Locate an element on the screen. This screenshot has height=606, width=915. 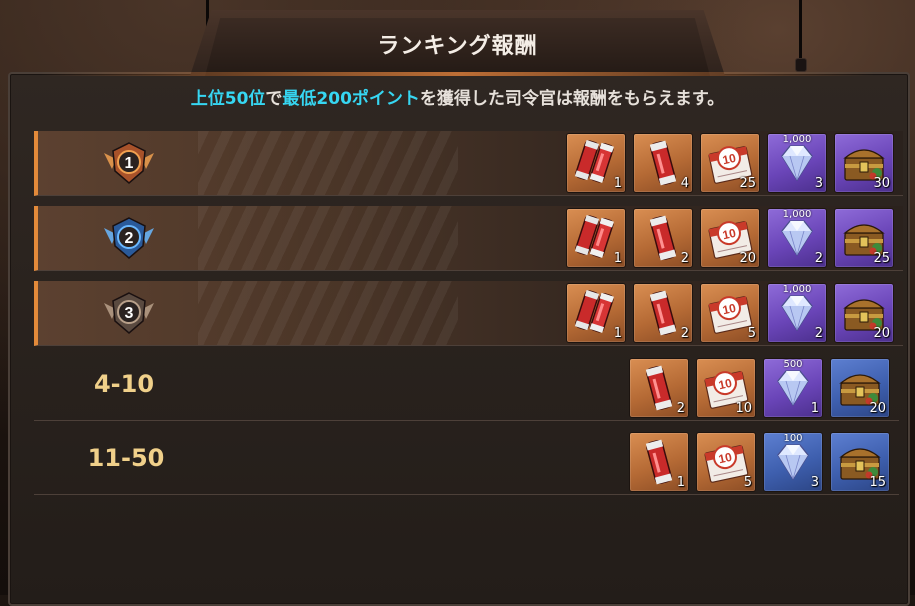
svg-text: 1 is located at coordinates (129, 163).